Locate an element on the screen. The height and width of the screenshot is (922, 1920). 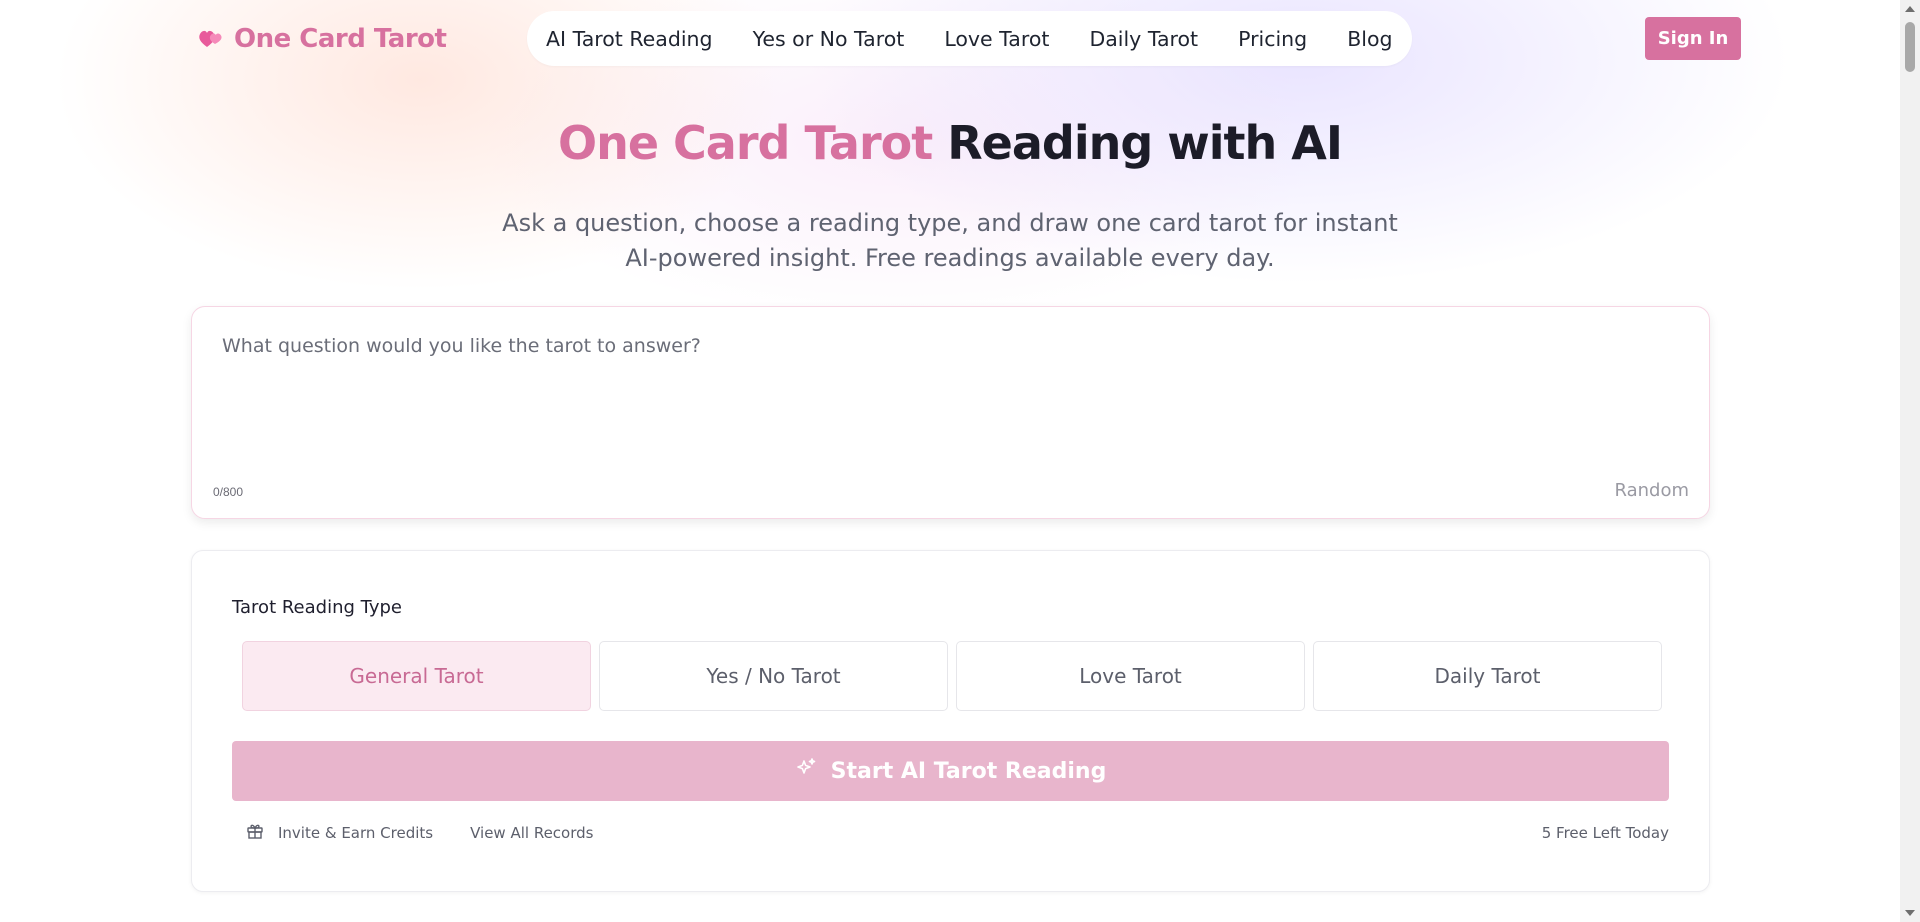
nav-item-daily-tarot: Daily Tarot is located at coordinates (1143, 39).